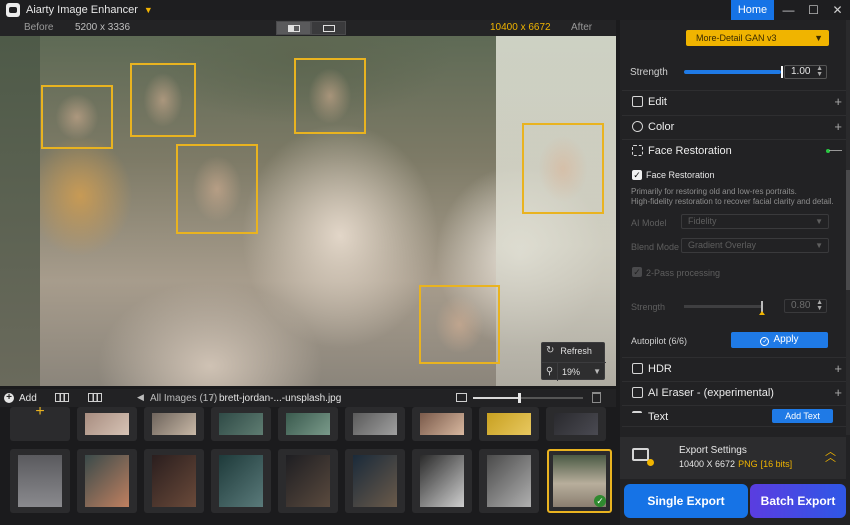  I want to click on single-export-button: Single Export, so click(686, 501).